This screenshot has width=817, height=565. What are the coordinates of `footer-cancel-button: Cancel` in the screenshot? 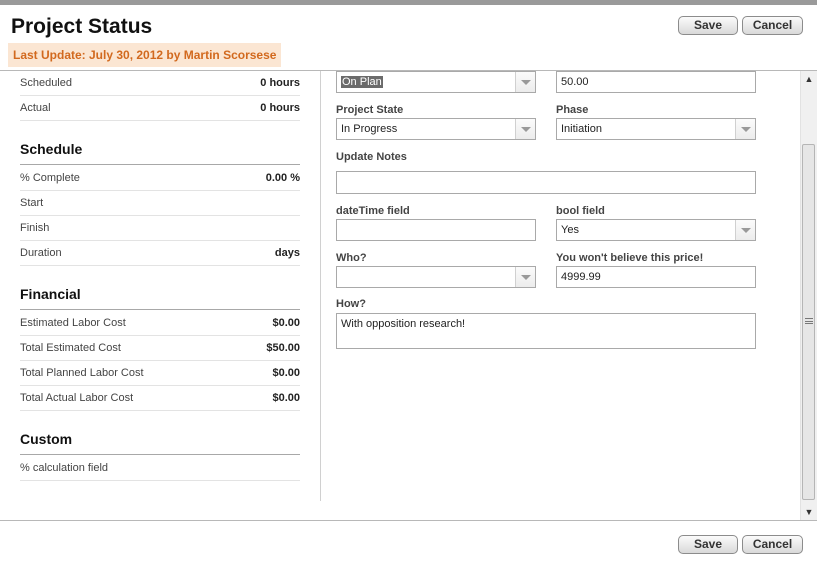 It's located at (772, 544).